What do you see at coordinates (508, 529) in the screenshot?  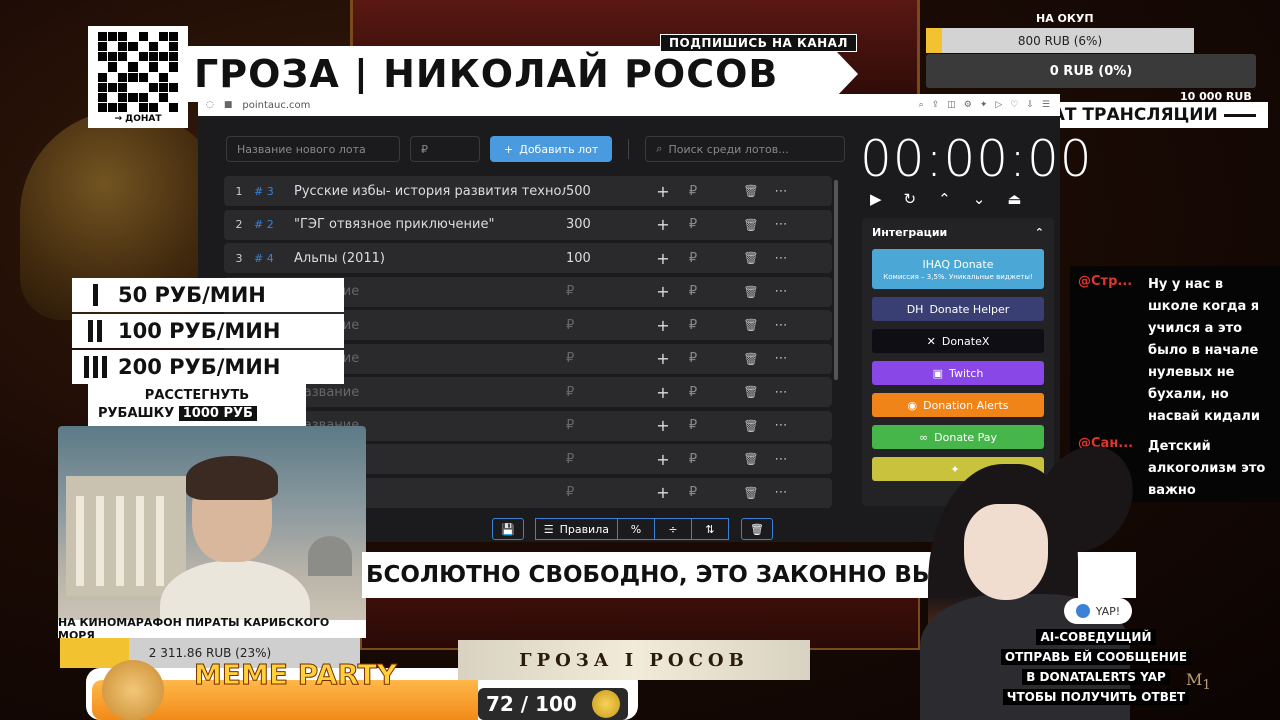 I see `save-button: 💾` at bounding box center [508, 529].